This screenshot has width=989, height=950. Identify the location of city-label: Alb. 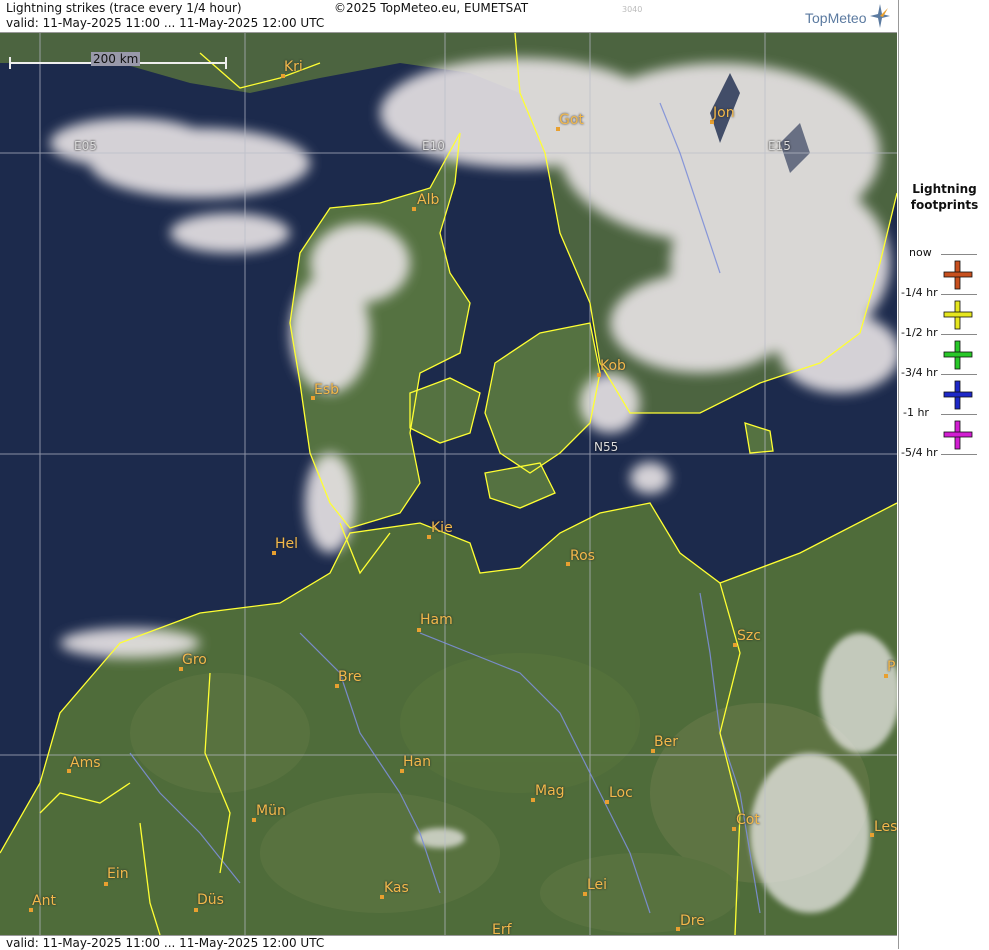
(428, 200).